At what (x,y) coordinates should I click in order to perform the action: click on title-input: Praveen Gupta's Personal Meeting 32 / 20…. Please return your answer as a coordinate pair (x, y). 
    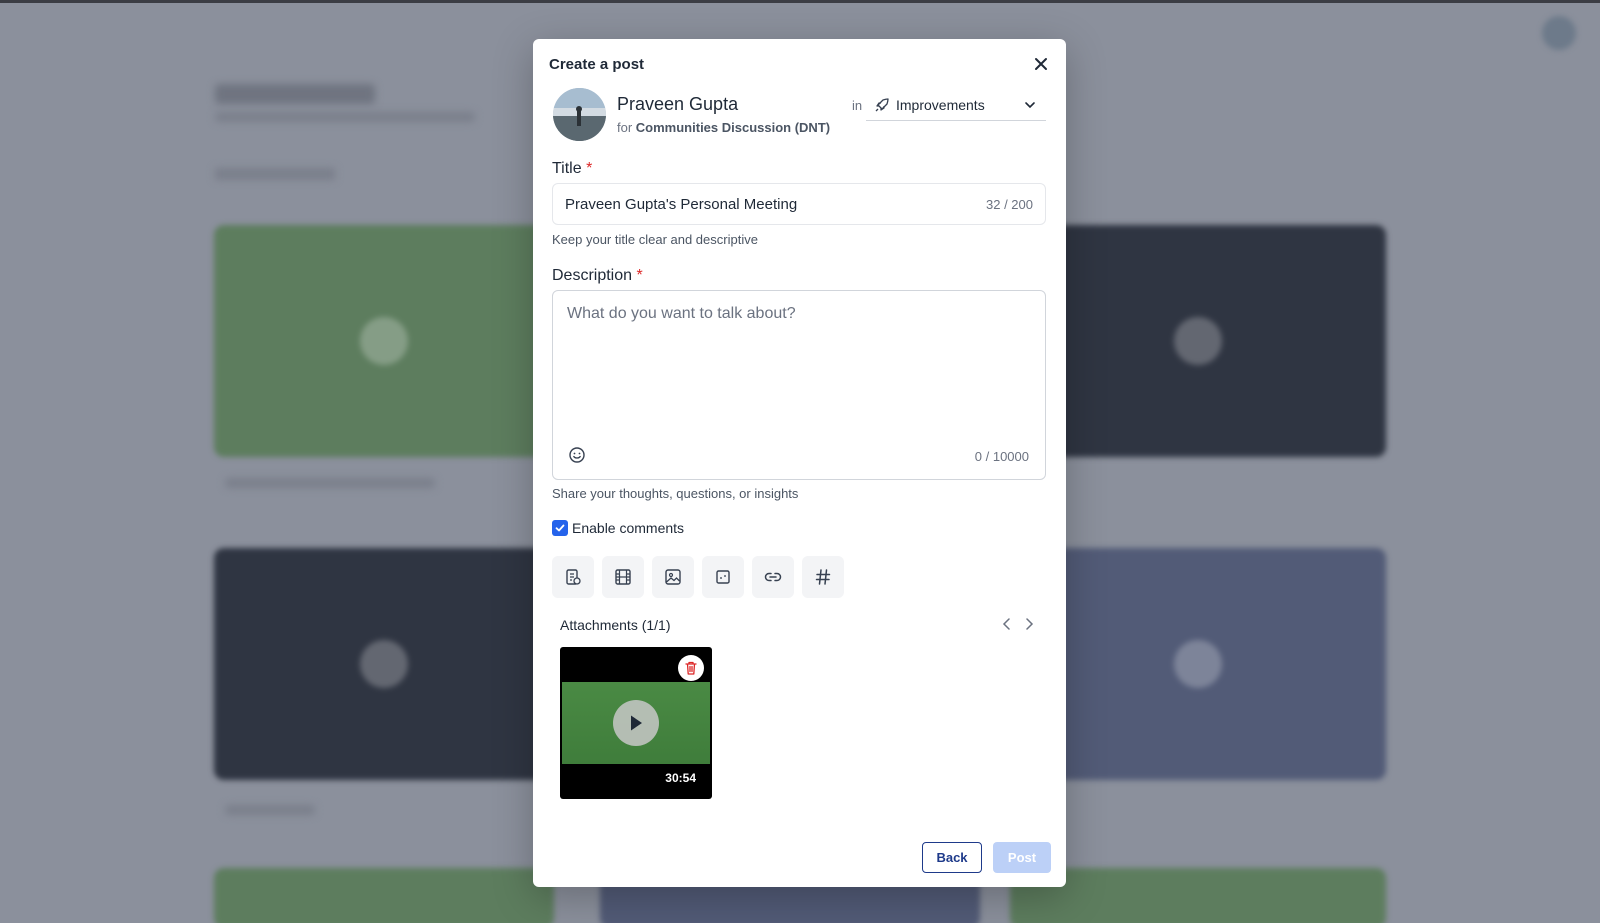
    Looking at the image, I should click on (799, 204).